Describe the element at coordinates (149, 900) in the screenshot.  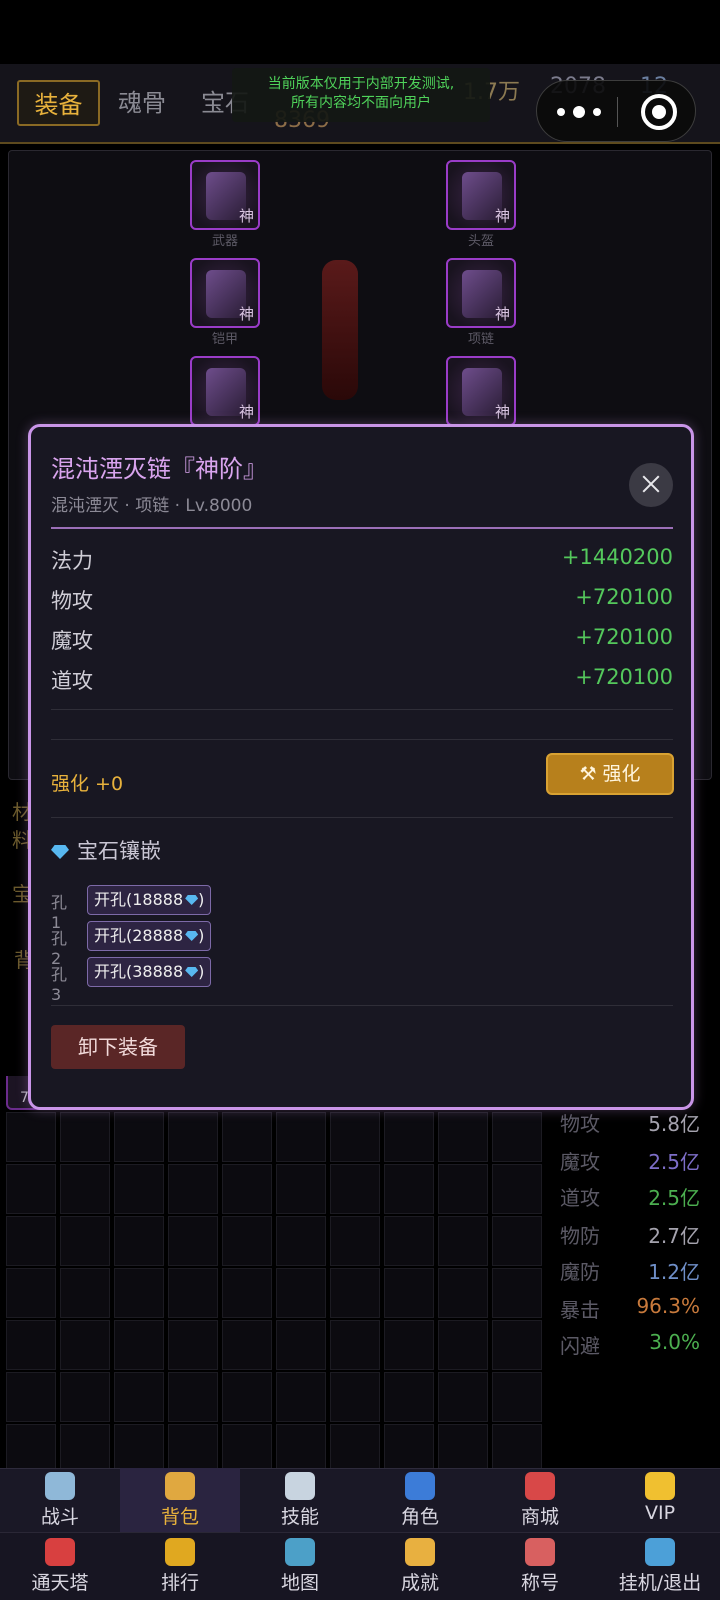
I see `open-hole-button-1: 开孔(18888)` at that location.